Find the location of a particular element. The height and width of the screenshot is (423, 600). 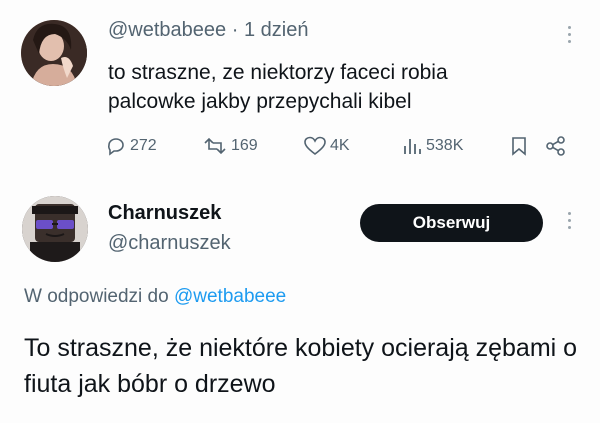

tweet-time: 1 dzień is located at coordinates (276, 30).